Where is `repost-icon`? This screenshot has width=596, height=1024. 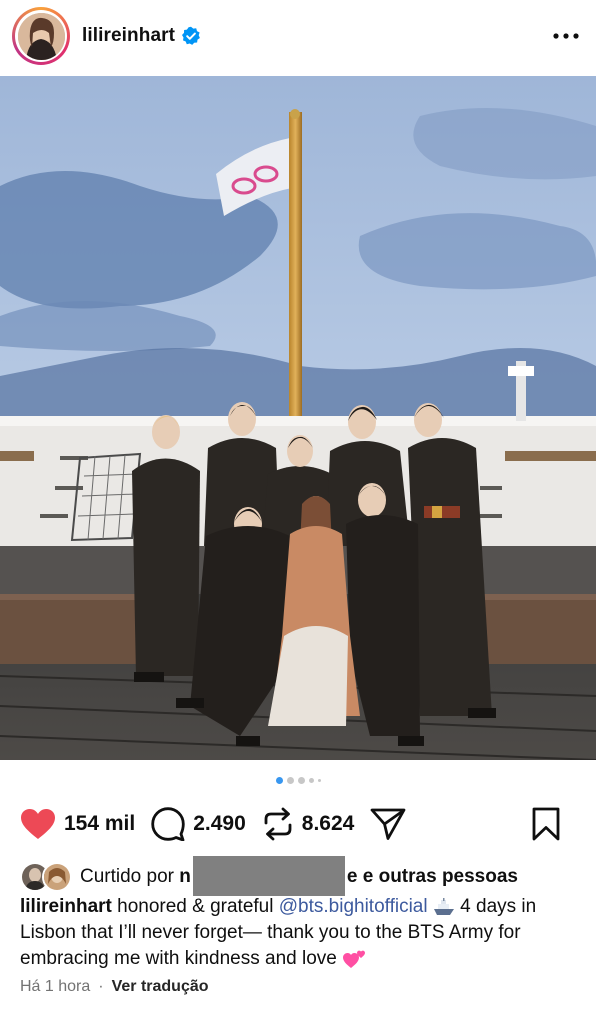
repost-icon is located at coordinates (278, 824).